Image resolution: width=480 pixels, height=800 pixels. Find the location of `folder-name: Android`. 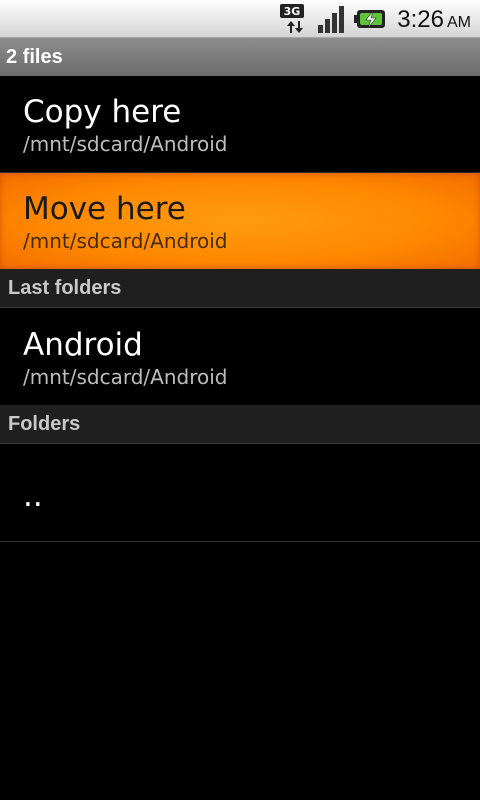

folder-name: Android is located at coordinates (83, 345).